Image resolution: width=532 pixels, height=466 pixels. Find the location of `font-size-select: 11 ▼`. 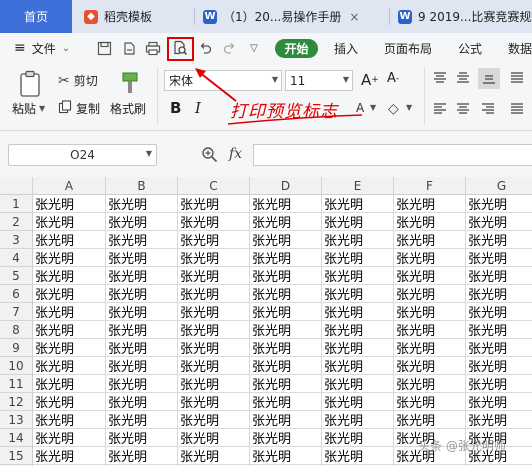

font-size-select: 11 ▼ is located at coordinates (319, 80).